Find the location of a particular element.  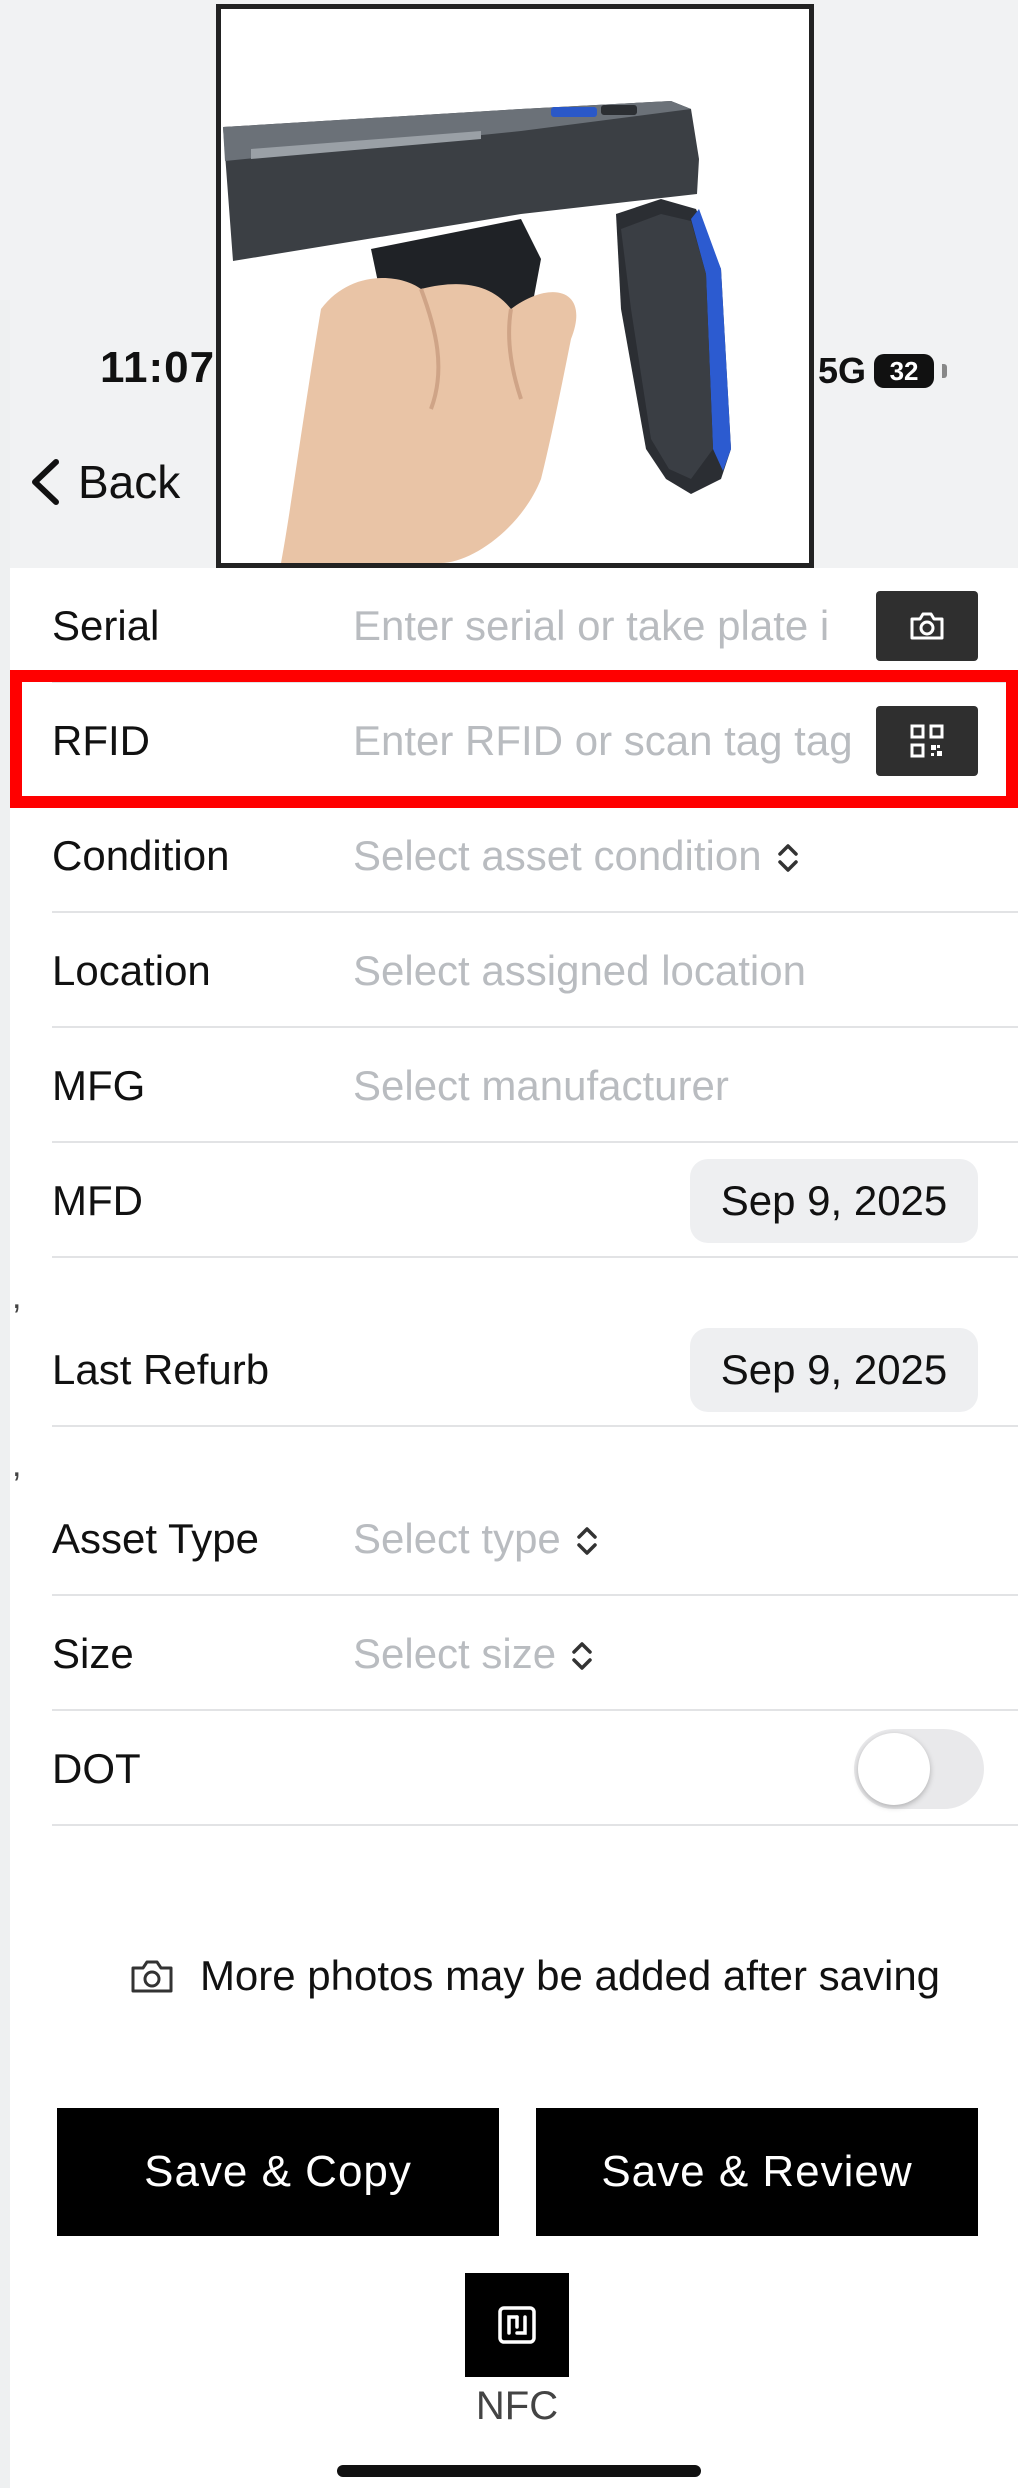

chevron-left-icon is located at coordinates (45, 482).